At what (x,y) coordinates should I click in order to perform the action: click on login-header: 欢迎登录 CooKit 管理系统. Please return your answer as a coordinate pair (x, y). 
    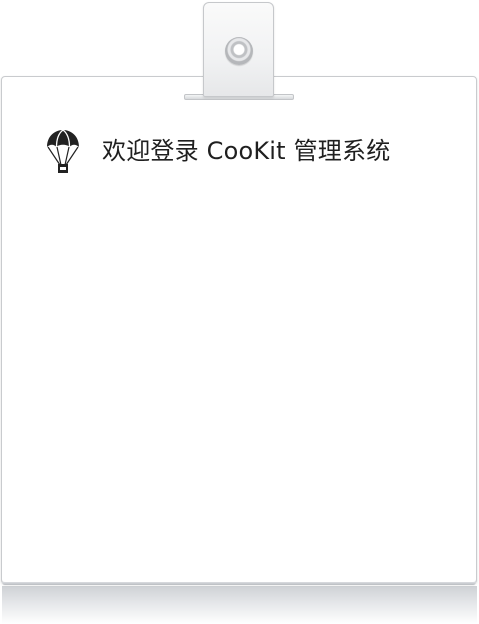
    Looking at the image, I should click on (217, 151).